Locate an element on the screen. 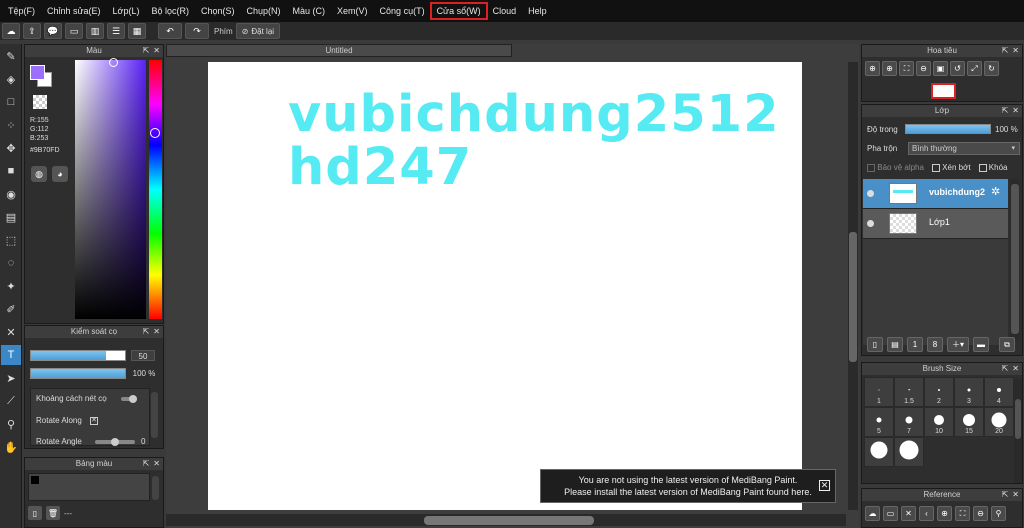 Image resolution: width=1024 pixels, height=528 pixels. new-layer-icon: ▯ is located at coordinates (875, 344).